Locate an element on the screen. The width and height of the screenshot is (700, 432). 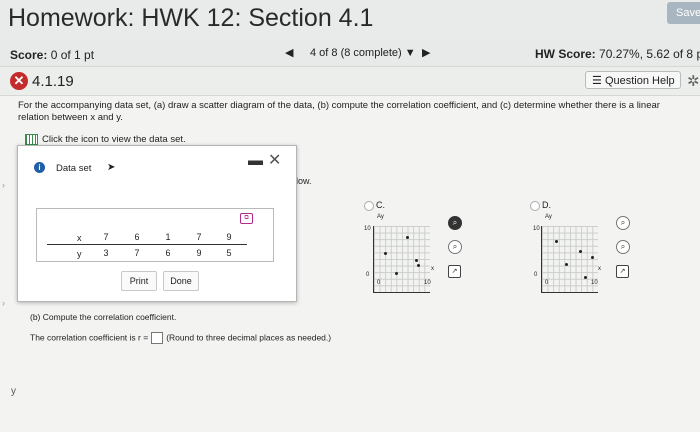
cursor-icon: ➤ is located at coordinates (111, 167).